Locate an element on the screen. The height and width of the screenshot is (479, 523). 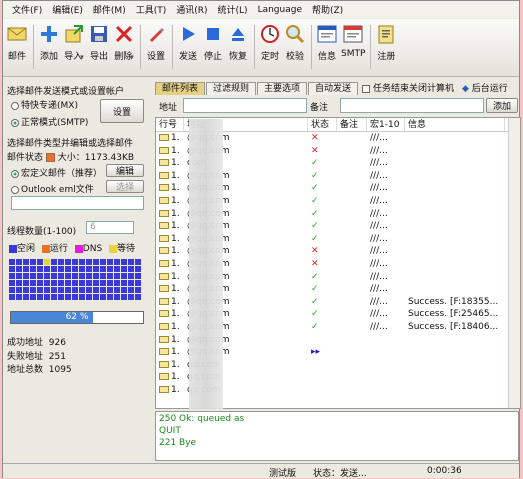
delete-icon is located at coordinates (124, 34).